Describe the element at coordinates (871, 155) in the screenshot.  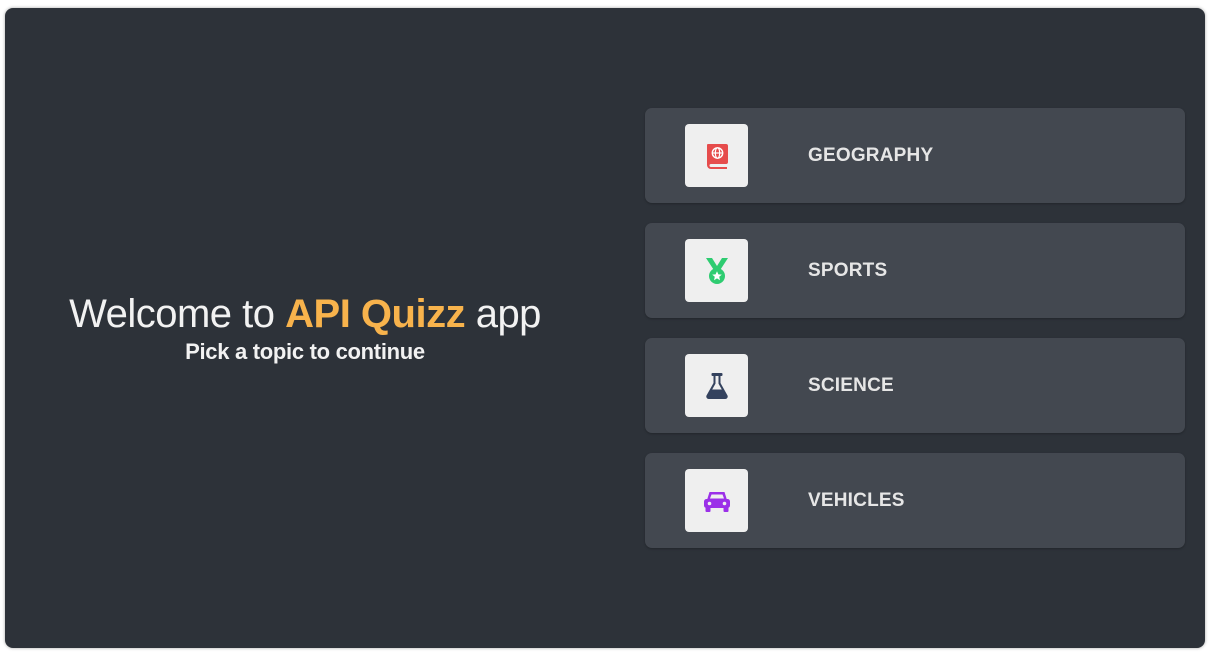
I see `topic-label: GEOGRAPHY` at that location.